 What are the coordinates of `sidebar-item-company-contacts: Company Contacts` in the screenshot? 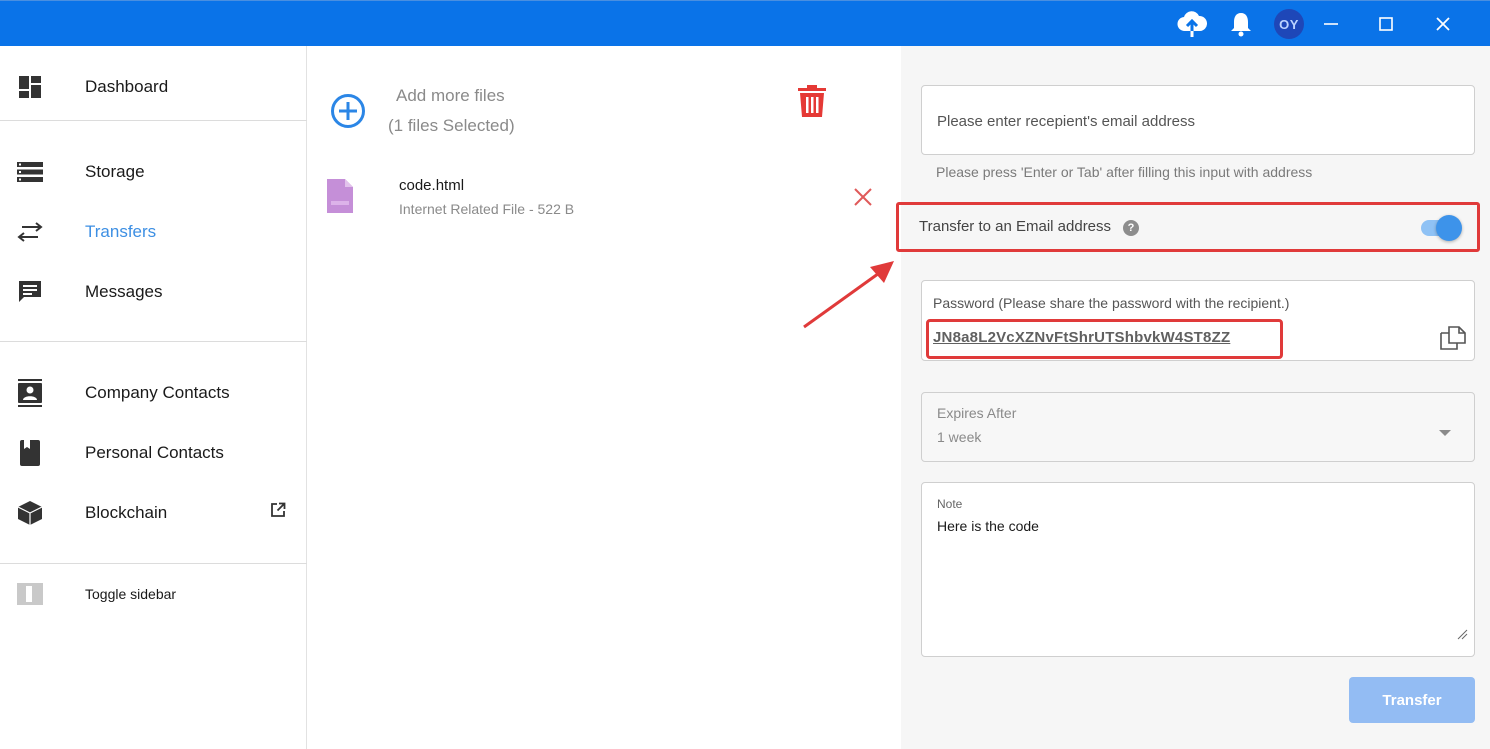 It's located at (153, 393).